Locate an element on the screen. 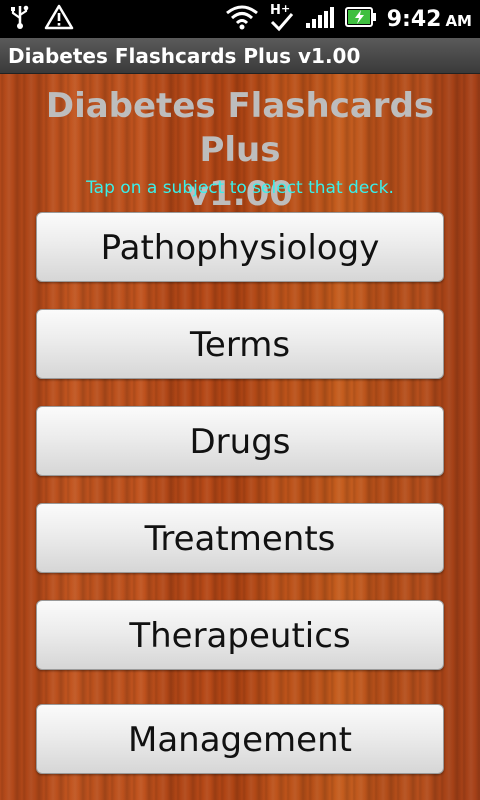  instruction-text: Tap on a subject to select that deck. is located at coordinates (240, 188).